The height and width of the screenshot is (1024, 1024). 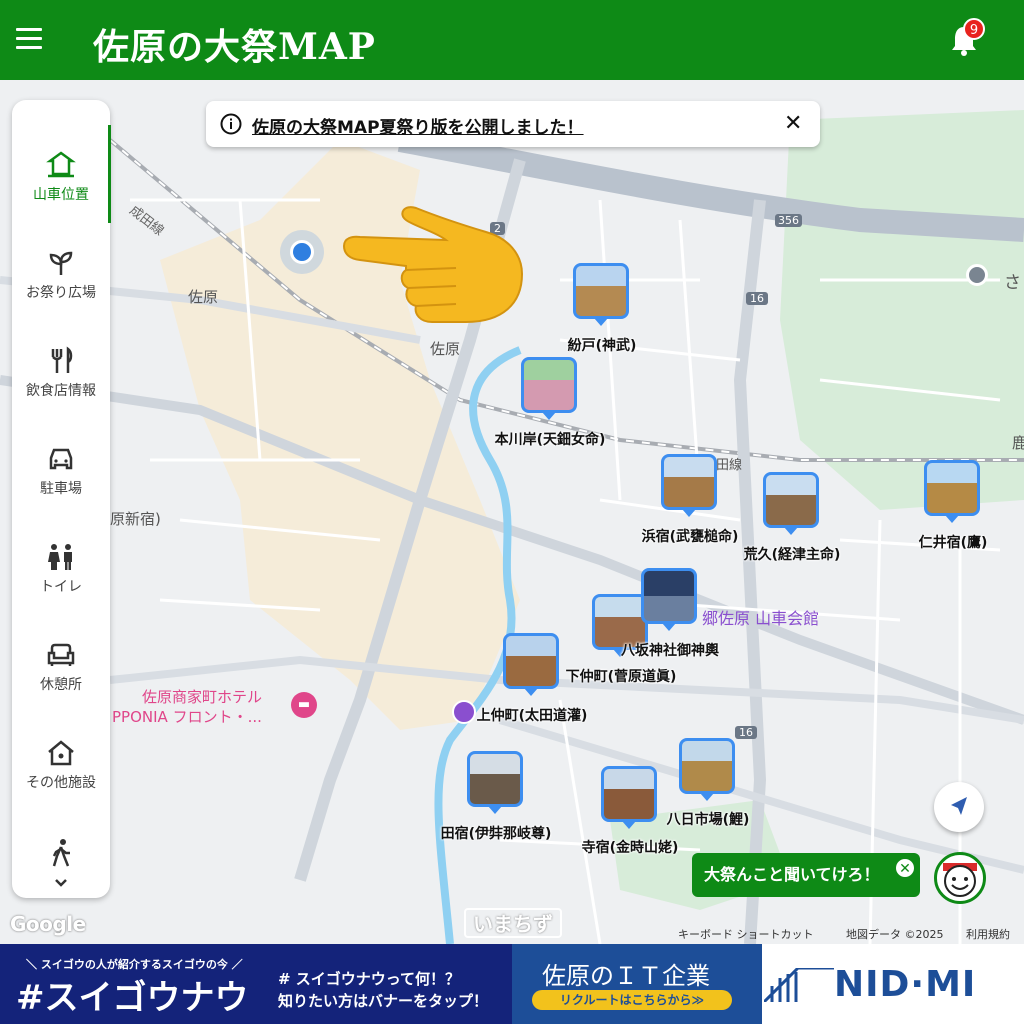 I want to click on sidebar-item-walking, so click(x=61, y=857).